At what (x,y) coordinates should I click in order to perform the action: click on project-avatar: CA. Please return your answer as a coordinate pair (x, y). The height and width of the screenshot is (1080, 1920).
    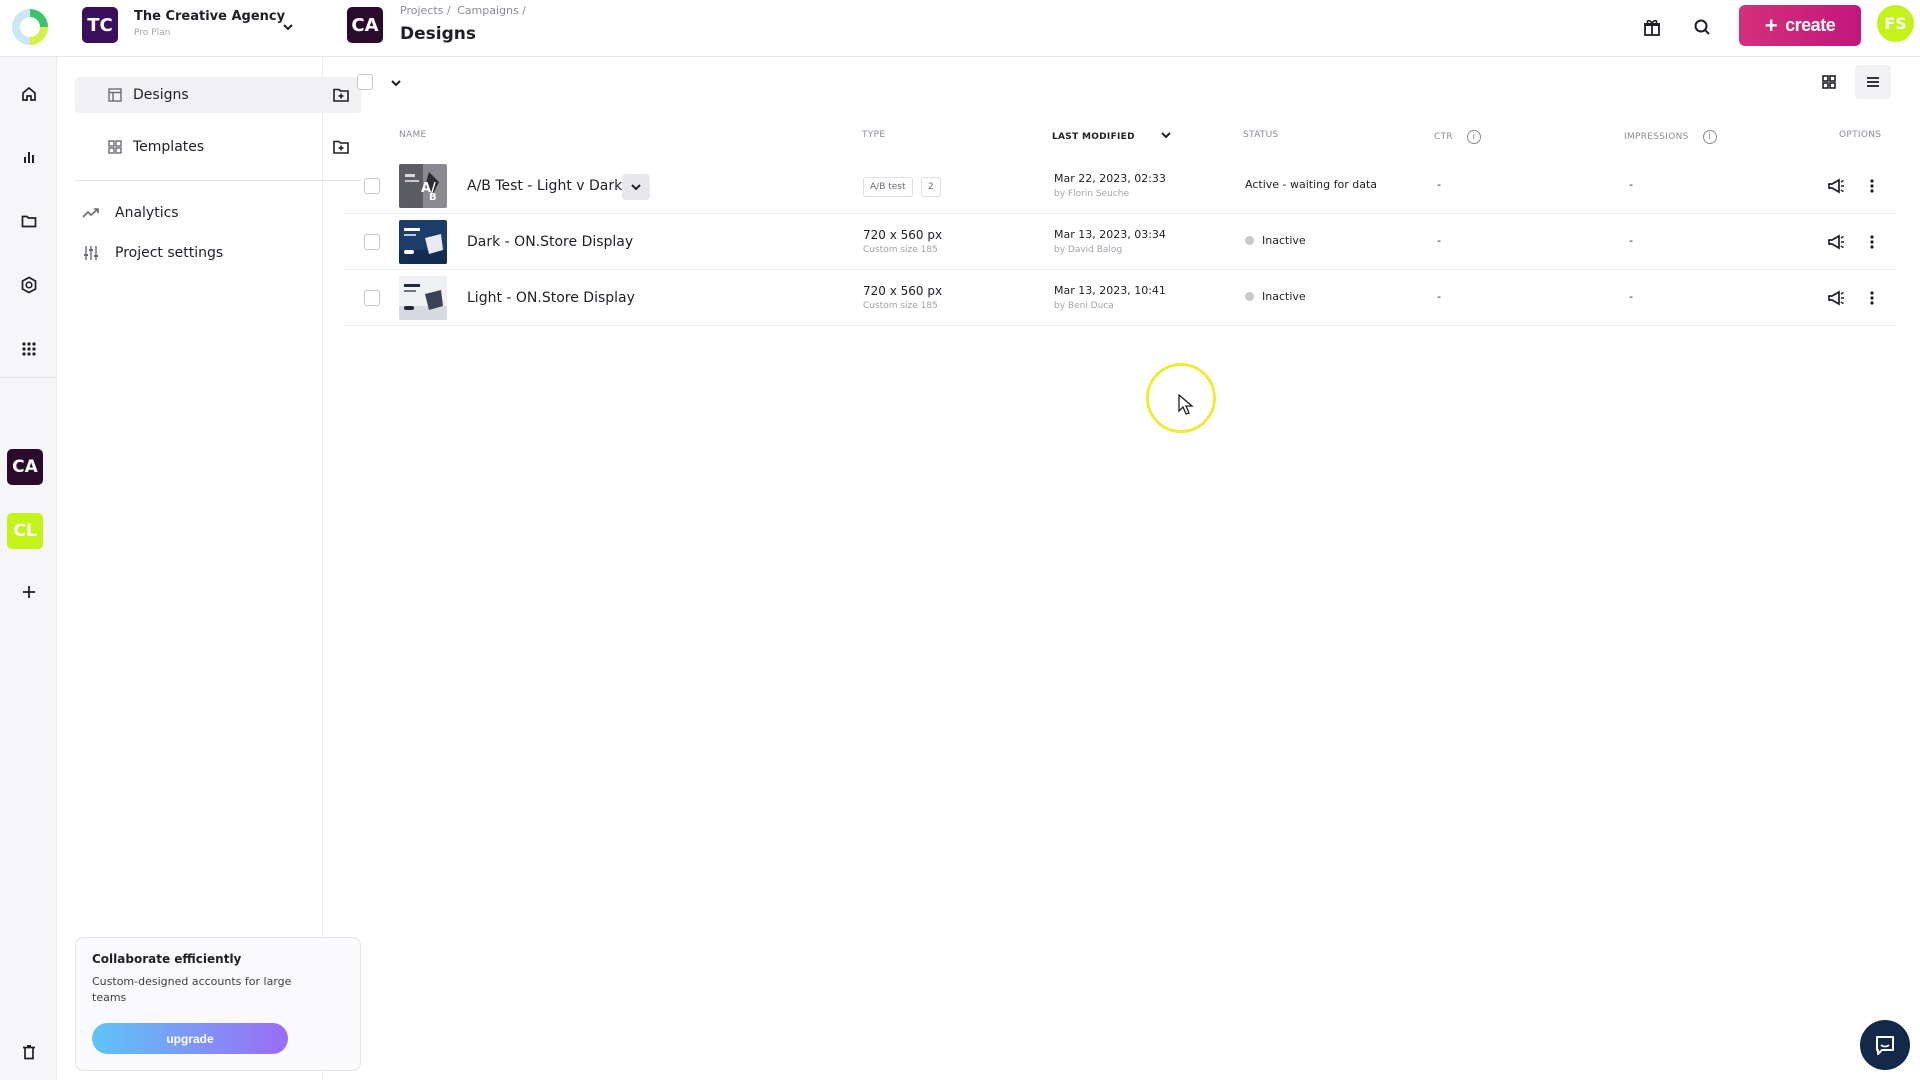
    Looking at the image, I should click on (365, 25).